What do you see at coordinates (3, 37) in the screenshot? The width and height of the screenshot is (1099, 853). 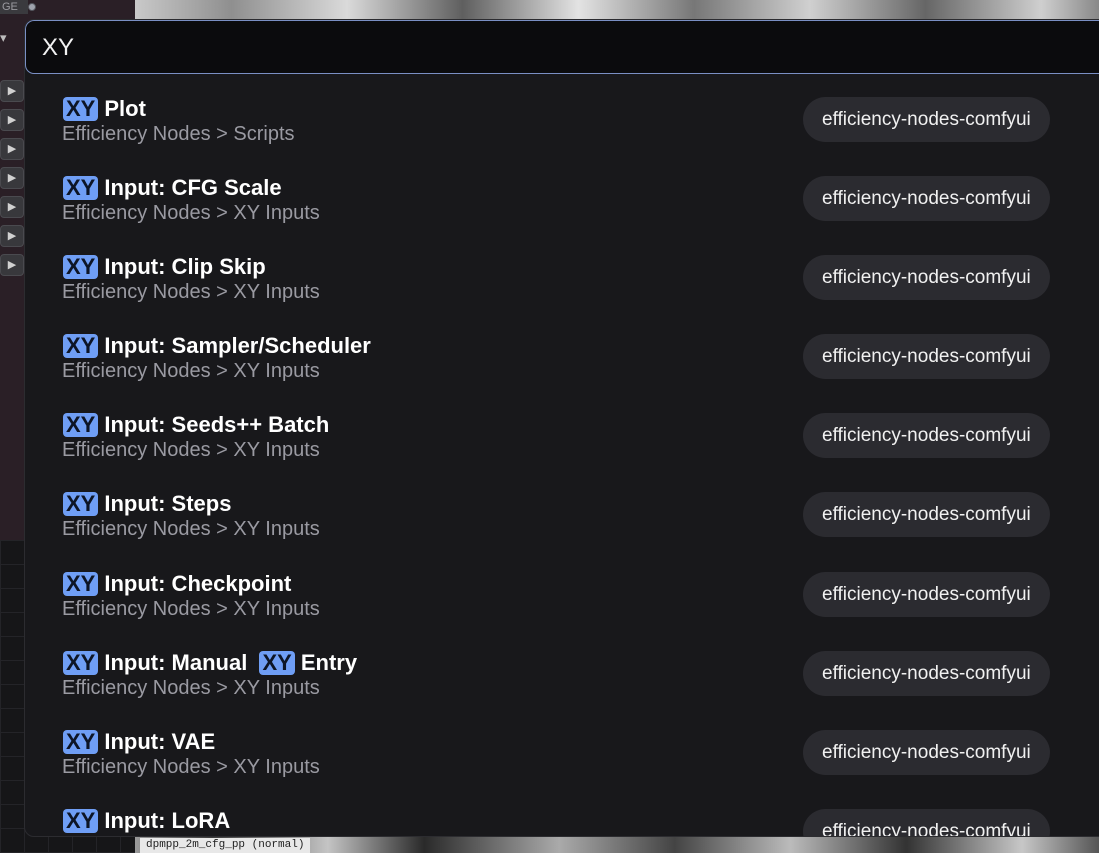 I see `chevron-down-icon: ▾` at bounding box center [3, 37].